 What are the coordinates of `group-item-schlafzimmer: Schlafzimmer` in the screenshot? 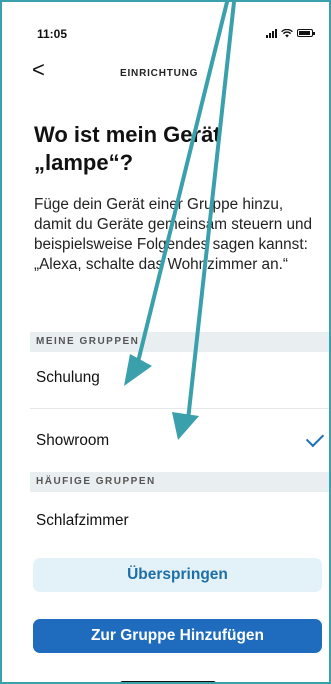 It's located at (179, 521).